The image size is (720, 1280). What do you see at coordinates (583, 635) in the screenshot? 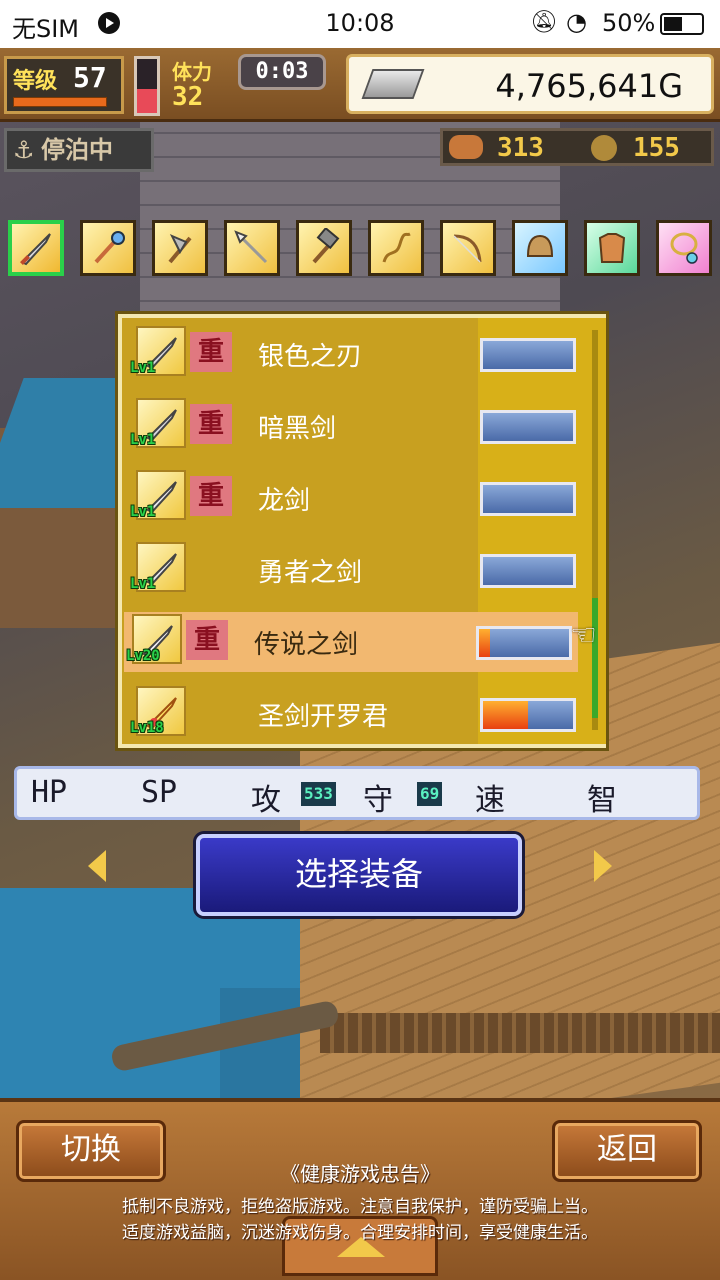
I see `hand-pointer-icon: ☜` at bounding box center [583, 635].